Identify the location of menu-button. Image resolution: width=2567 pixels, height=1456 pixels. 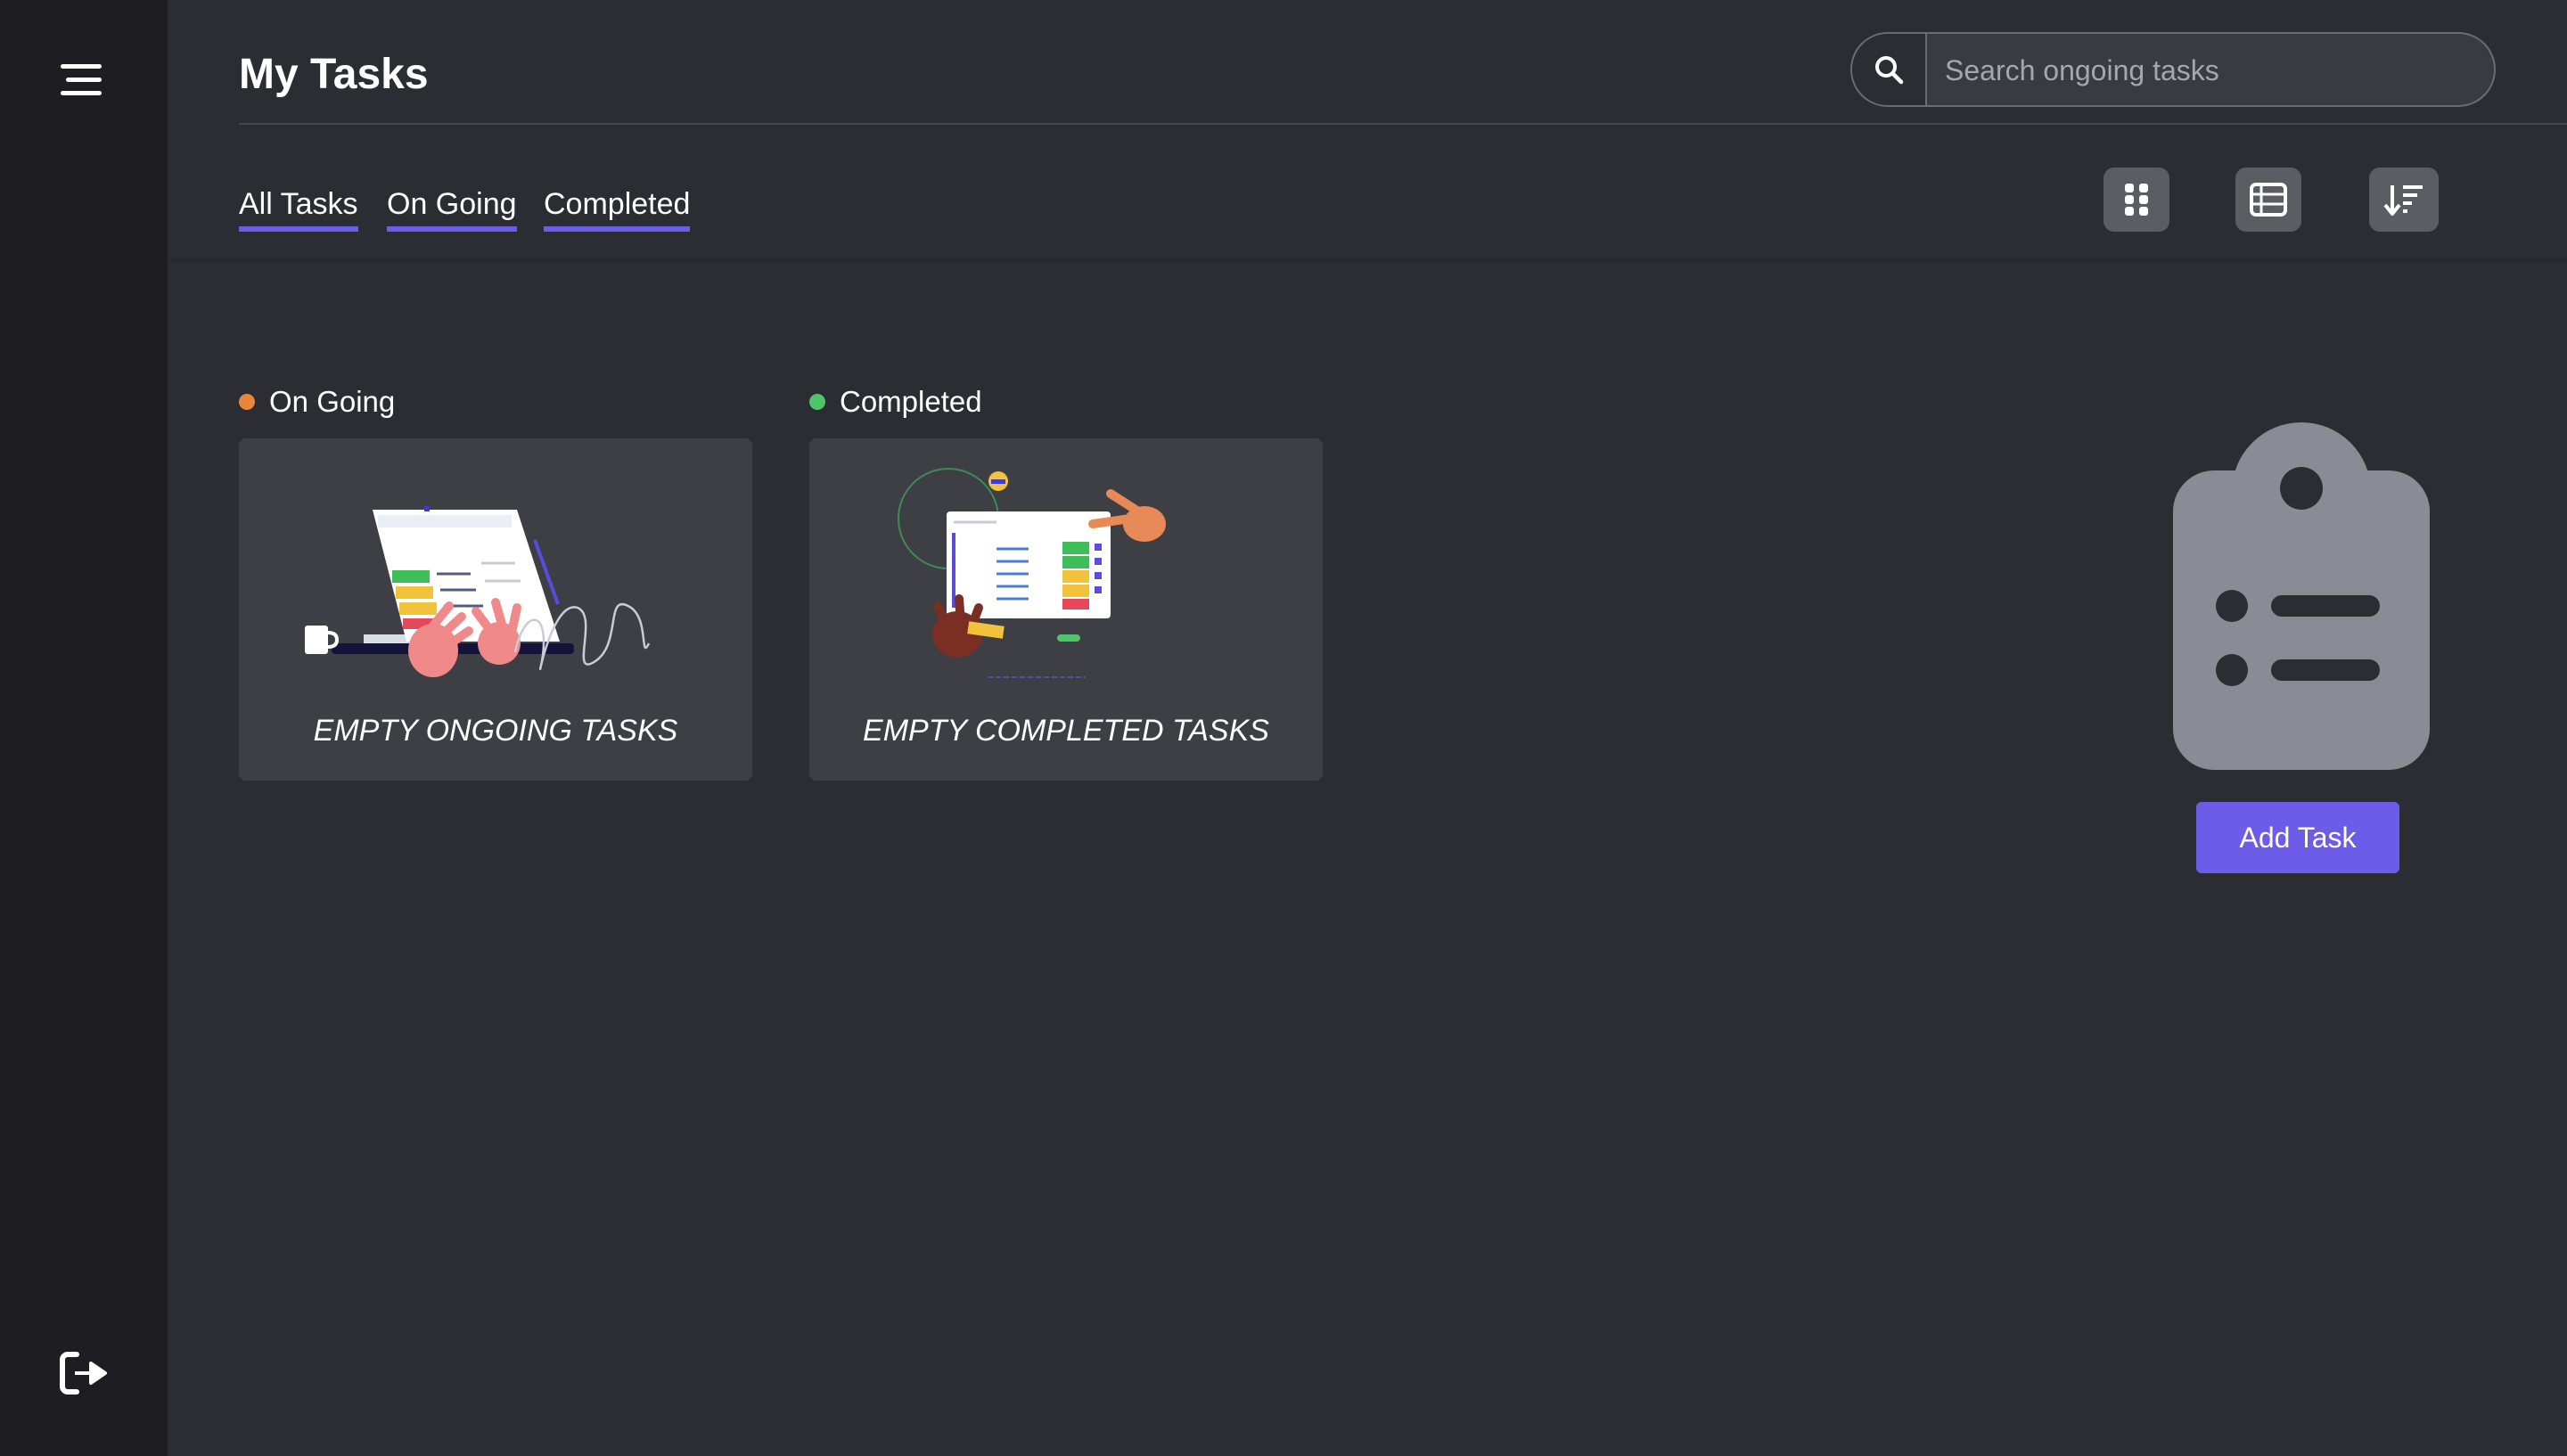
(81, 81).